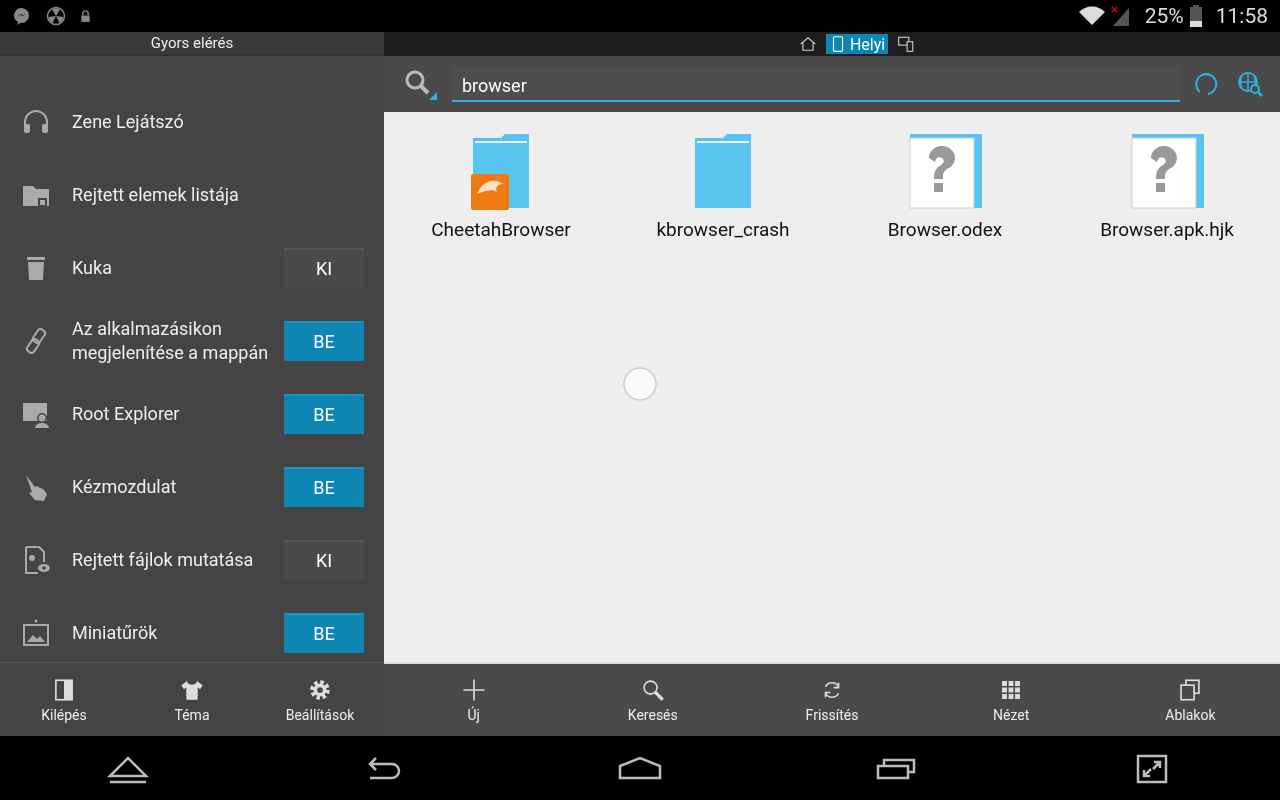  I want to click on item-label: Az alkalmazásikon megjelenítése a mappán, so click(171, 340).